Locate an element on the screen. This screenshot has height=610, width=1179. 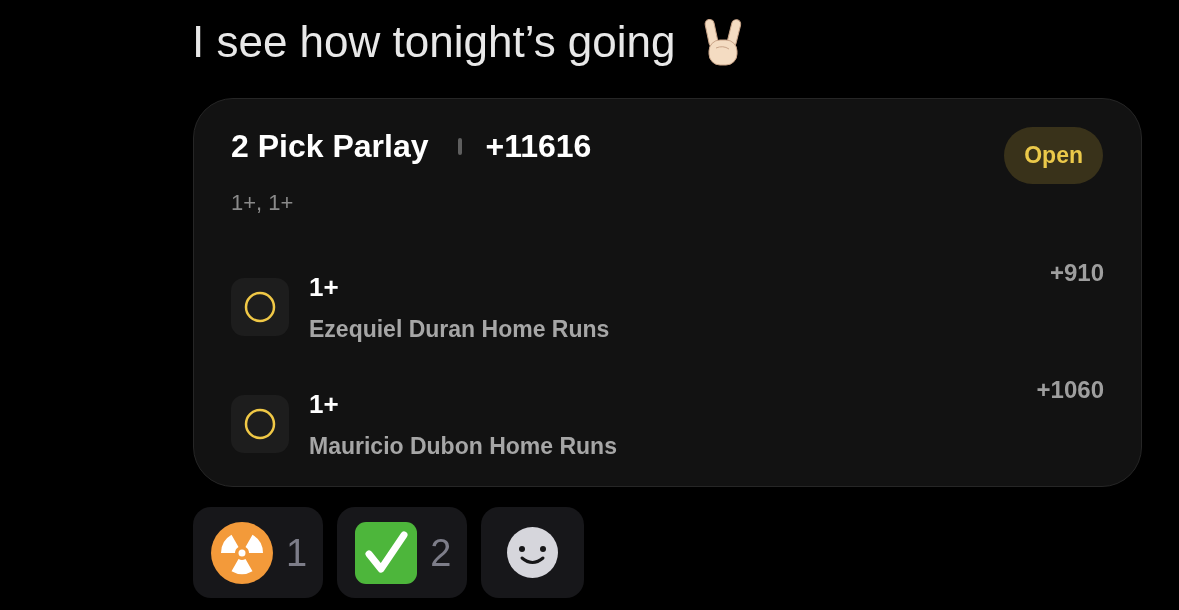
message-text: I see how tonight’s going is located at coordinates (434, 42).